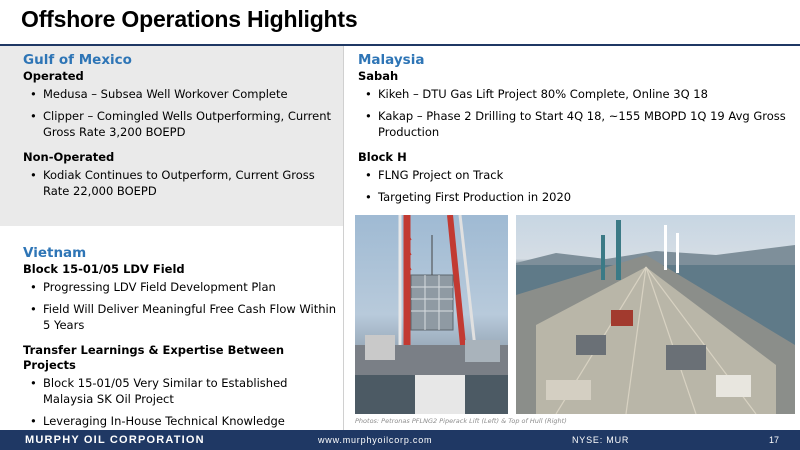 The image size is (800, 450). I want to click on gulf-non-operated-label: Non-Operated, so click(69, 157).